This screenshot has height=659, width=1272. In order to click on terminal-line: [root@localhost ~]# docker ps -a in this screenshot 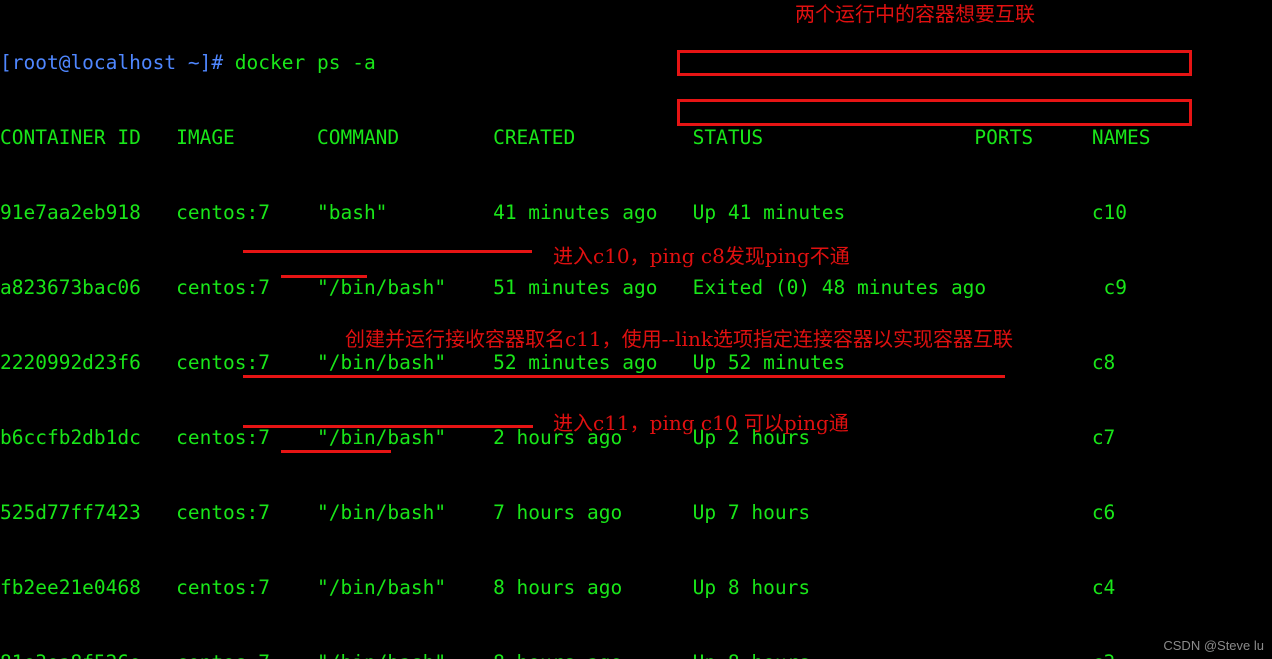, I will do `click(636, 62)`.